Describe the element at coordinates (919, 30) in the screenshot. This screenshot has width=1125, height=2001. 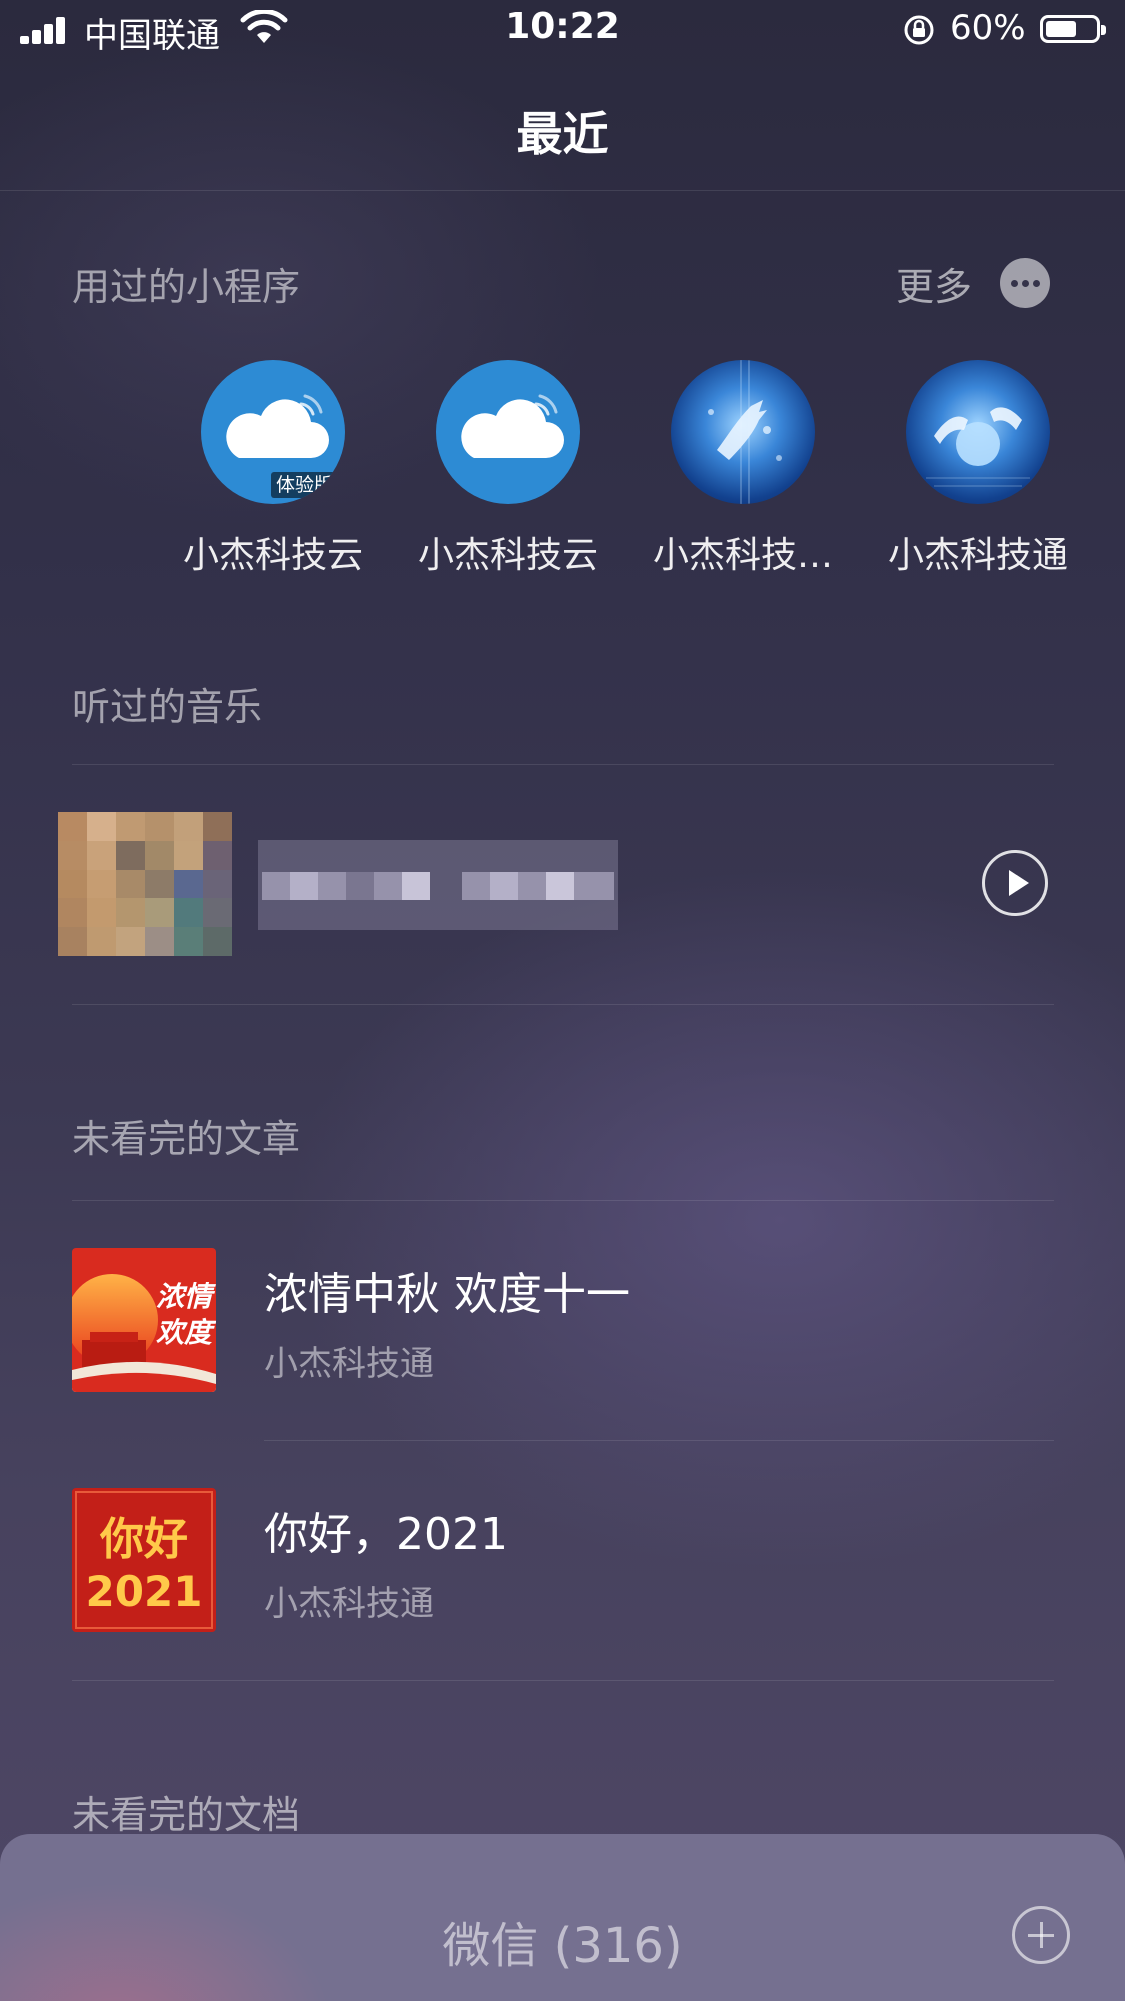
I see `orientation-lock-icon` at that location.